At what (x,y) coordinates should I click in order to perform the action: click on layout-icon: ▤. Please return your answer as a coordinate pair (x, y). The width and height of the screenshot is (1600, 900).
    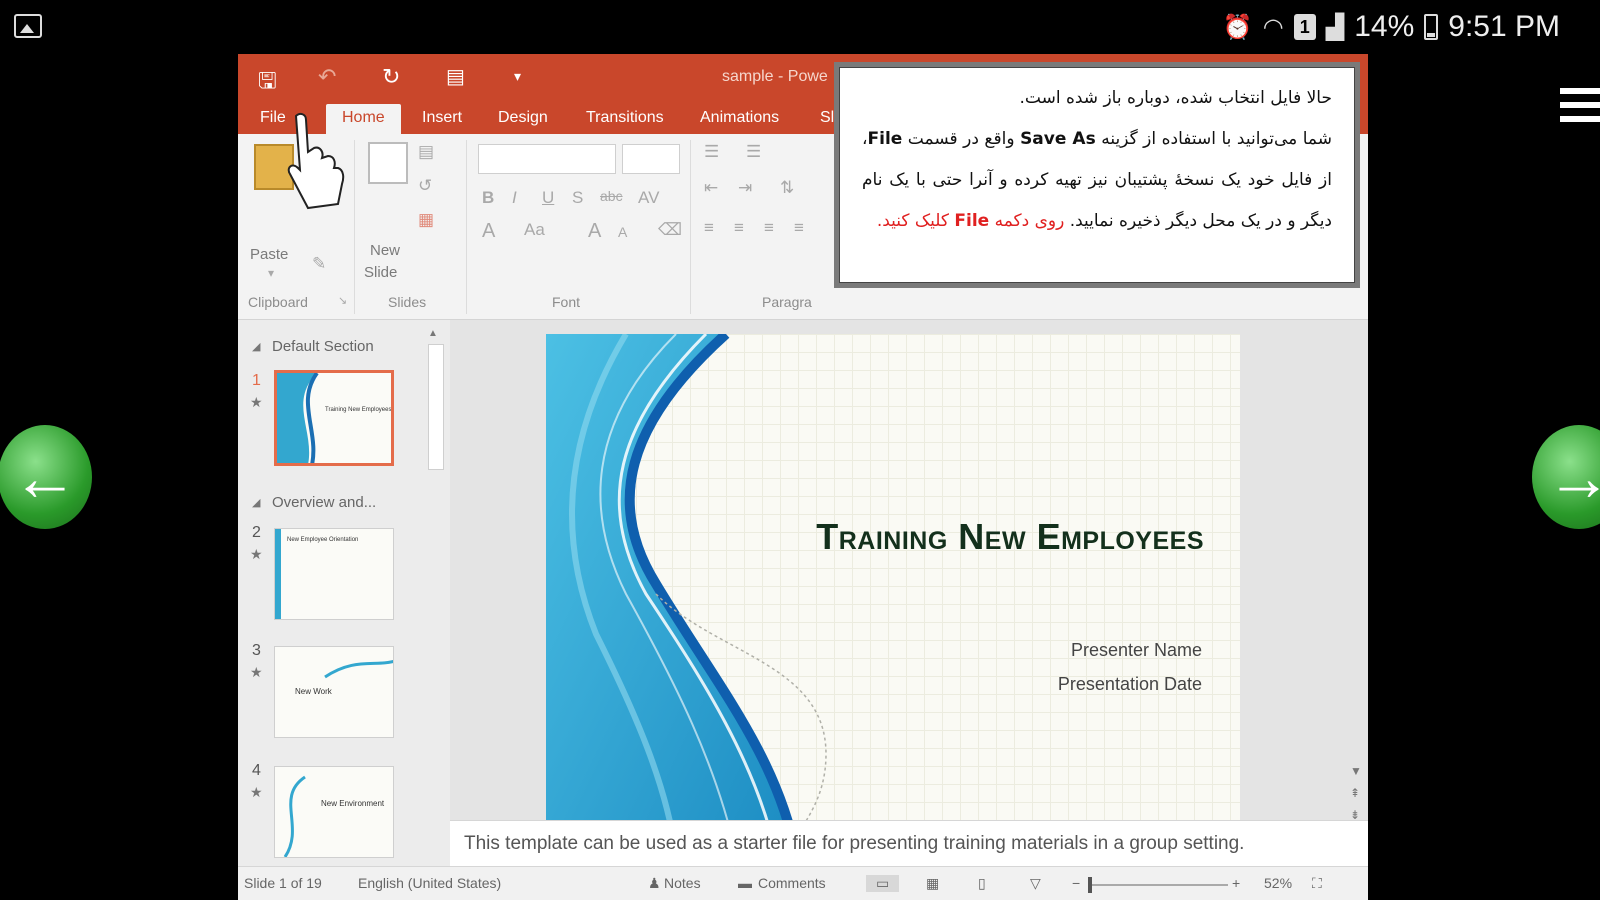
    Looking at the image, I should click on (426, 152).